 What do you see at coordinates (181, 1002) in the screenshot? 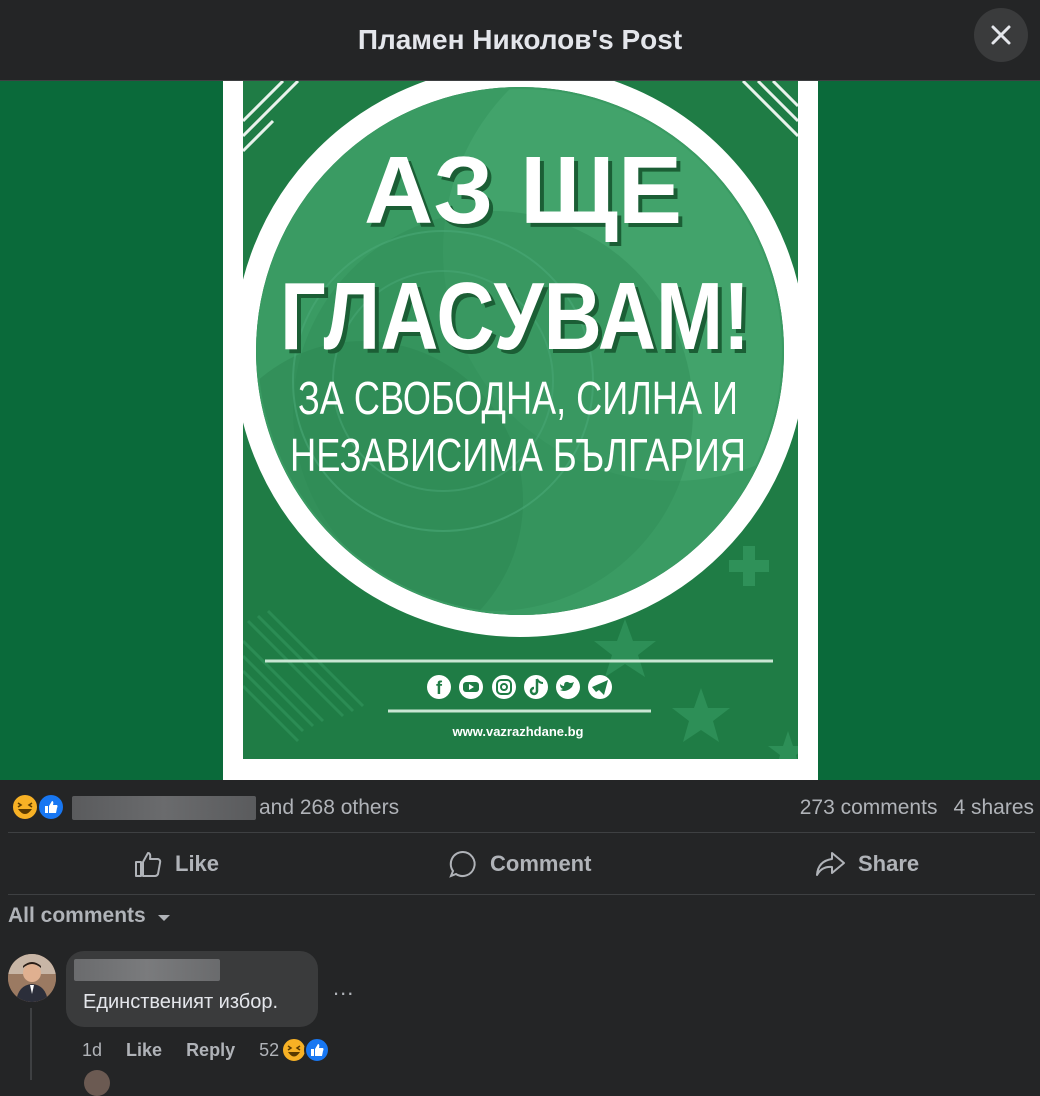
I see `comment-text: Единственият избор.` at bounding box center [181, 1002].